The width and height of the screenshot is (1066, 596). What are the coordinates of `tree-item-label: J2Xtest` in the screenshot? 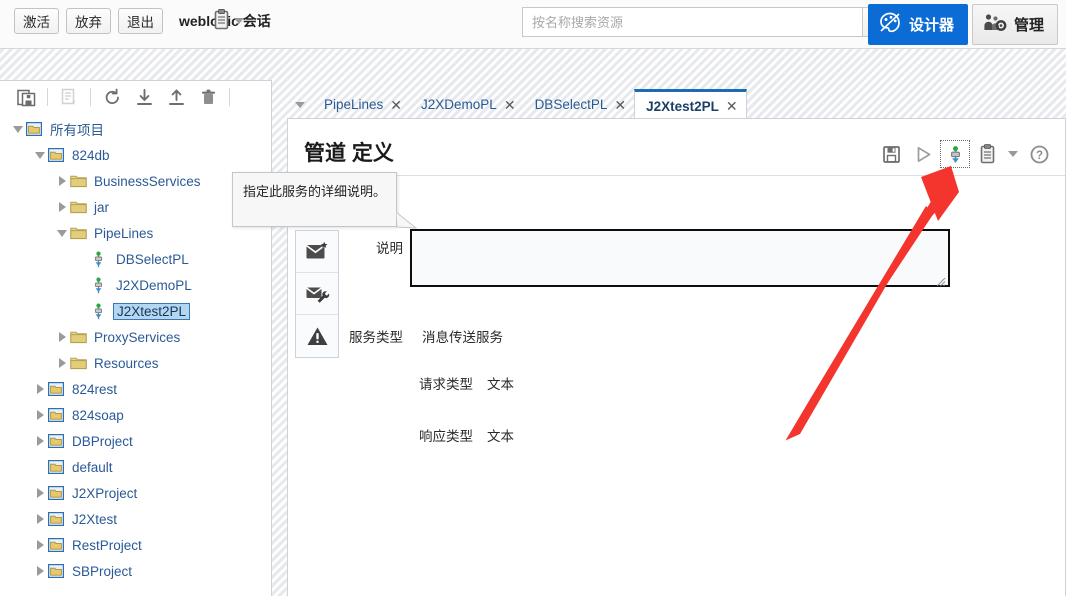 It's located at (95, 519).